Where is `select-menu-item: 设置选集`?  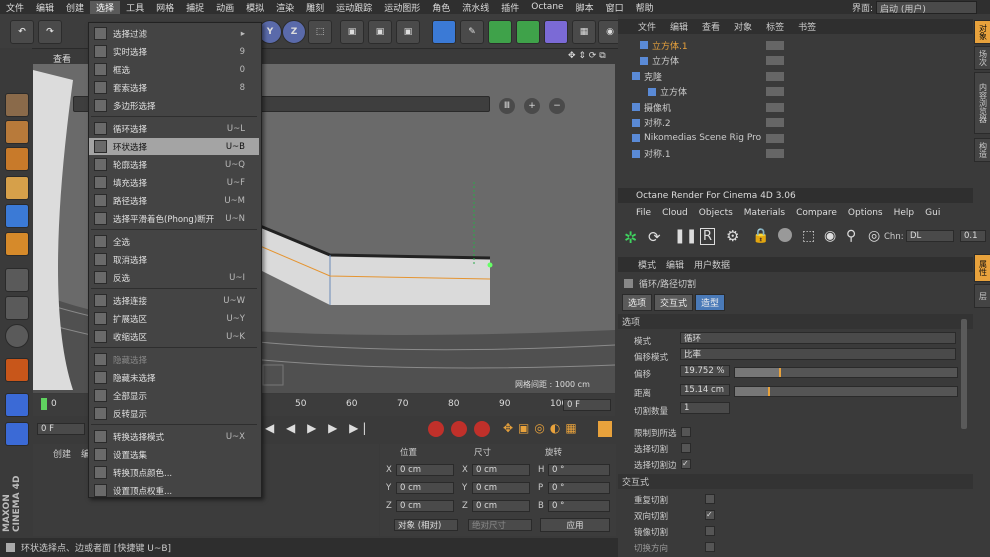 select-menu-item: 设置选集 is located at coordinates (174, 454).